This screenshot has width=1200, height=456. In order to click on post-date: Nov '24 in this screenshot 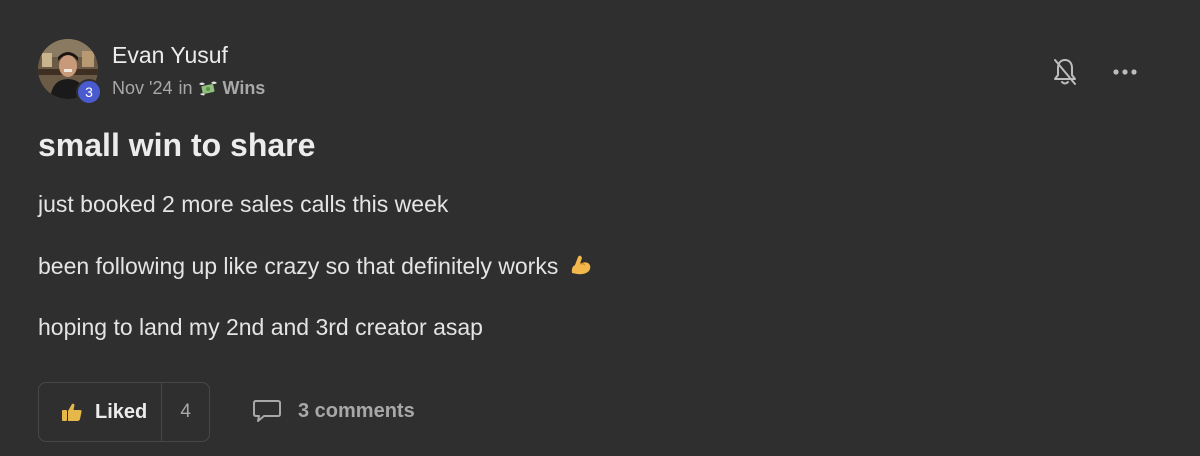, I will do `click(142, 88)`.